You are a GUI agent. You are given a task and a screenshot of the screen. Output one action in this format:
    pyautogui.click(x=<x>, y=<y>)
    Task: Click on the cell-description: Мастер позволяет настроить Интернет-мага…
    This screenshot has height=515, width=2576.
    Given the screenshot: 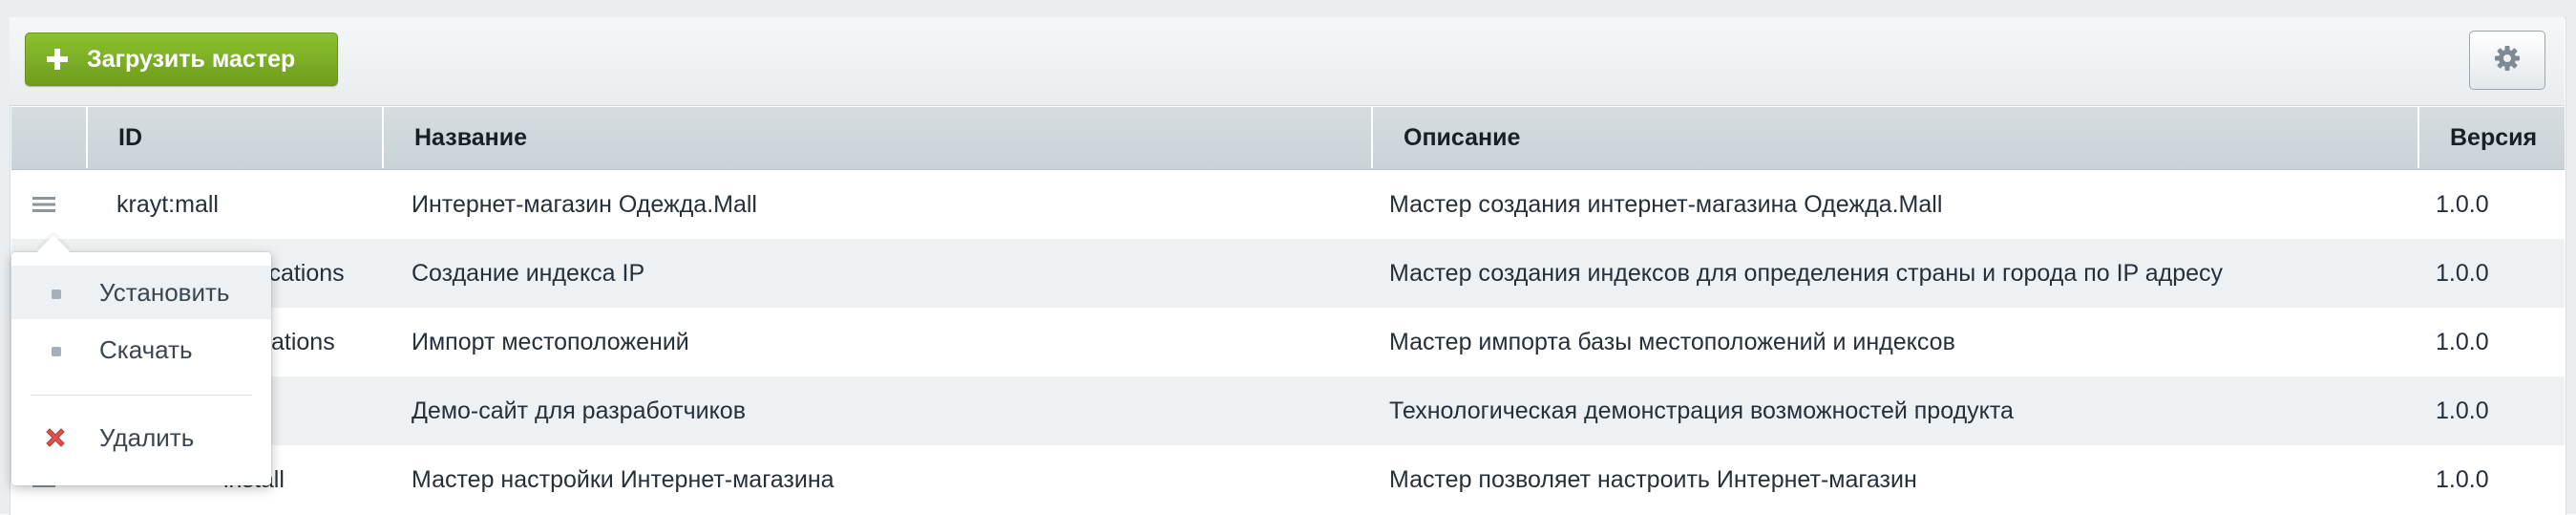 What is the action you would take?
    pyautogui.click(x=1653, y=479)
    